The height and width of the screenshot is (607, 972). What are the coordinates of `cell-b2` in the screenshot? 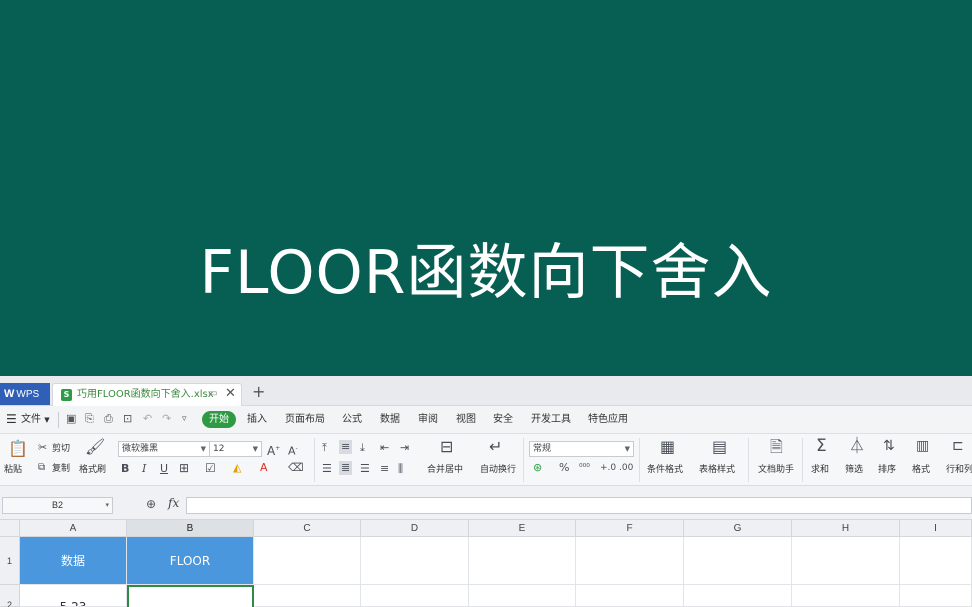 It's located at (190, 596).